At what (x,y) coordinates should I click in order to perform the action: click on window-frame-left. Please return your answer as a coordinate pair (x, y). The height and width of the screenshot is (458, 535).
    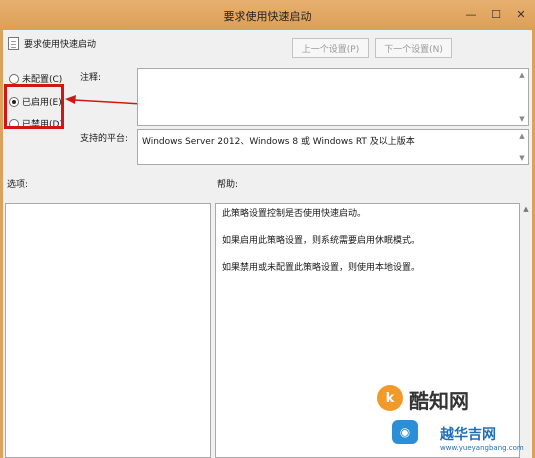
    Looking at the image, I should click on (1, 244).